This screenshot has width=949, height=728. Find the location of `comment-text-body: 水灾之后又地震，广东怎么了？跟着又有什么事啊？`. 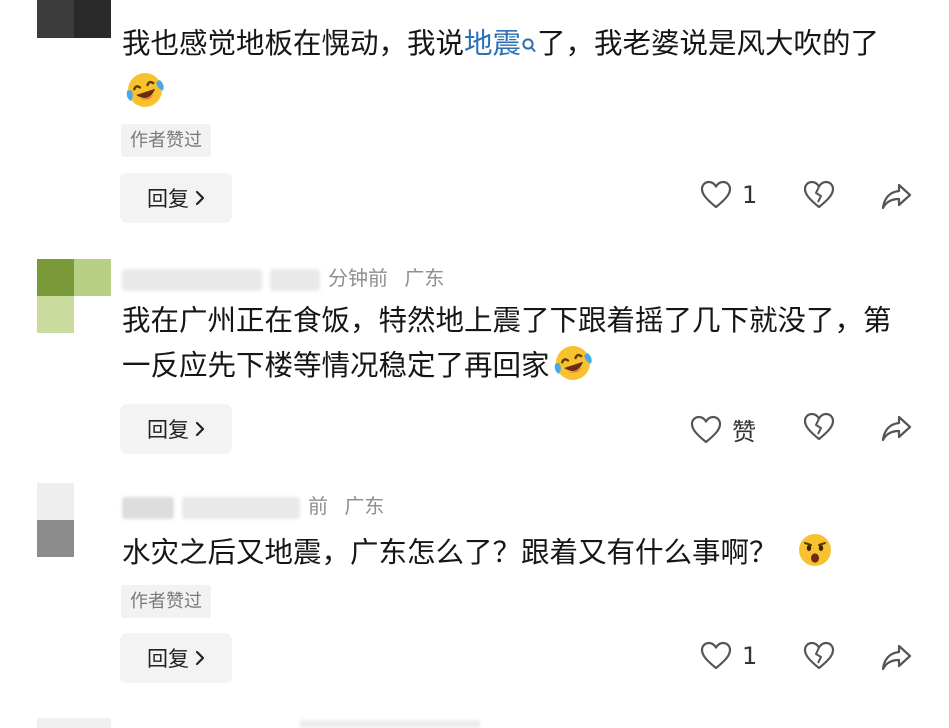

comment-text-body: 水灾之后又地震，广东怎么了？跟着又有什么事啊？ is located at coordinates (450, 552).